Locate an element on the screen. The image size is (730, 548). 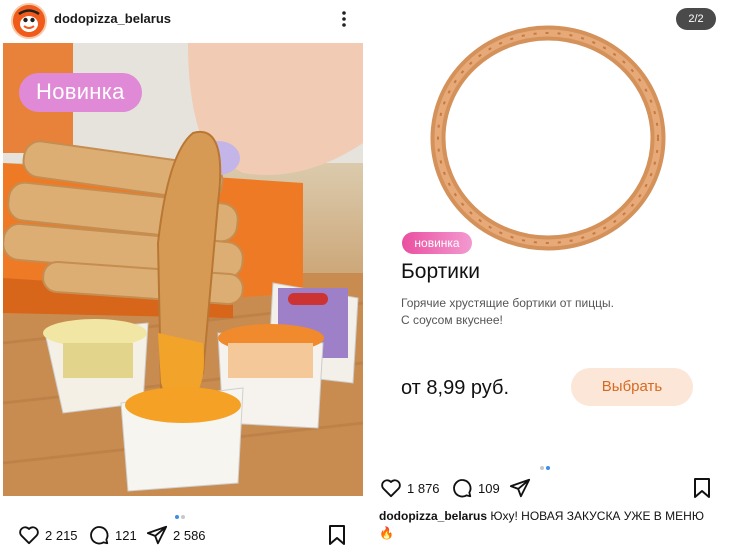
comment-button-right: 109 is located at coordinates (475, 488).